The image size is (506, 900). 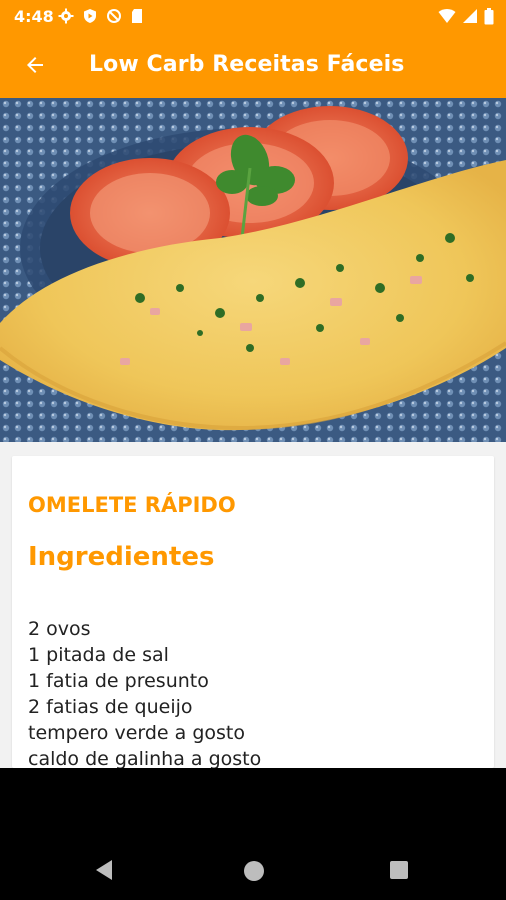 I want to click on app-bar: Low Carb Receitas Fáceis, so click(x=253, y=65).